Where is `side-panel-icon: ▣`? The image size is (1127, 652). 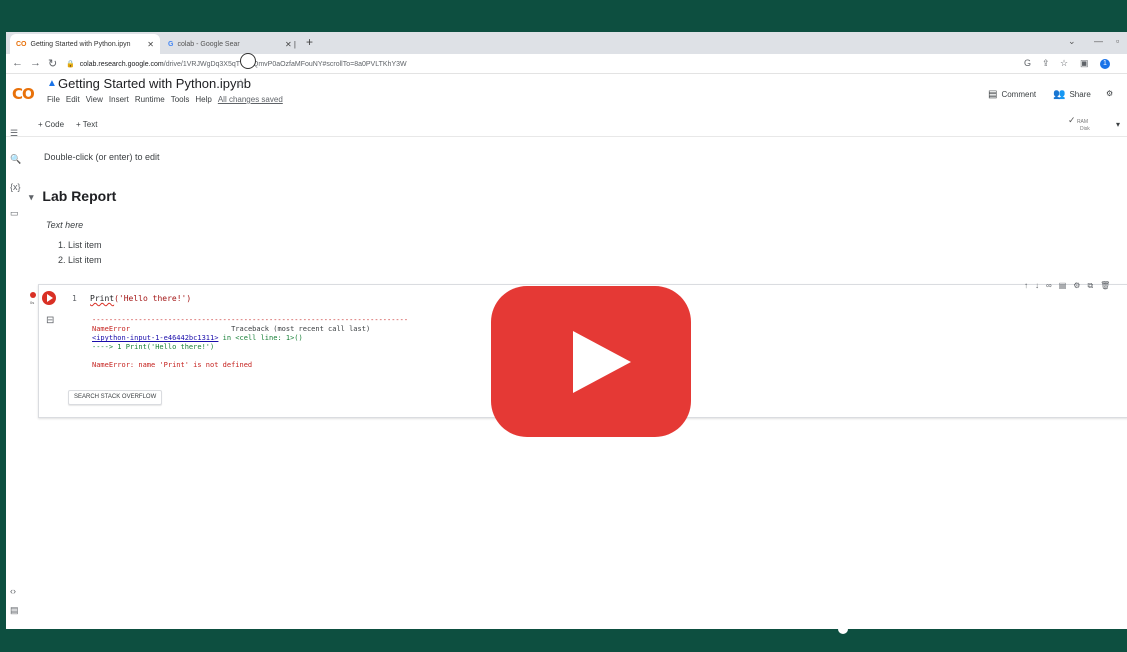
side-panel-icon: ▣ is located at coordinates (1084, 63).